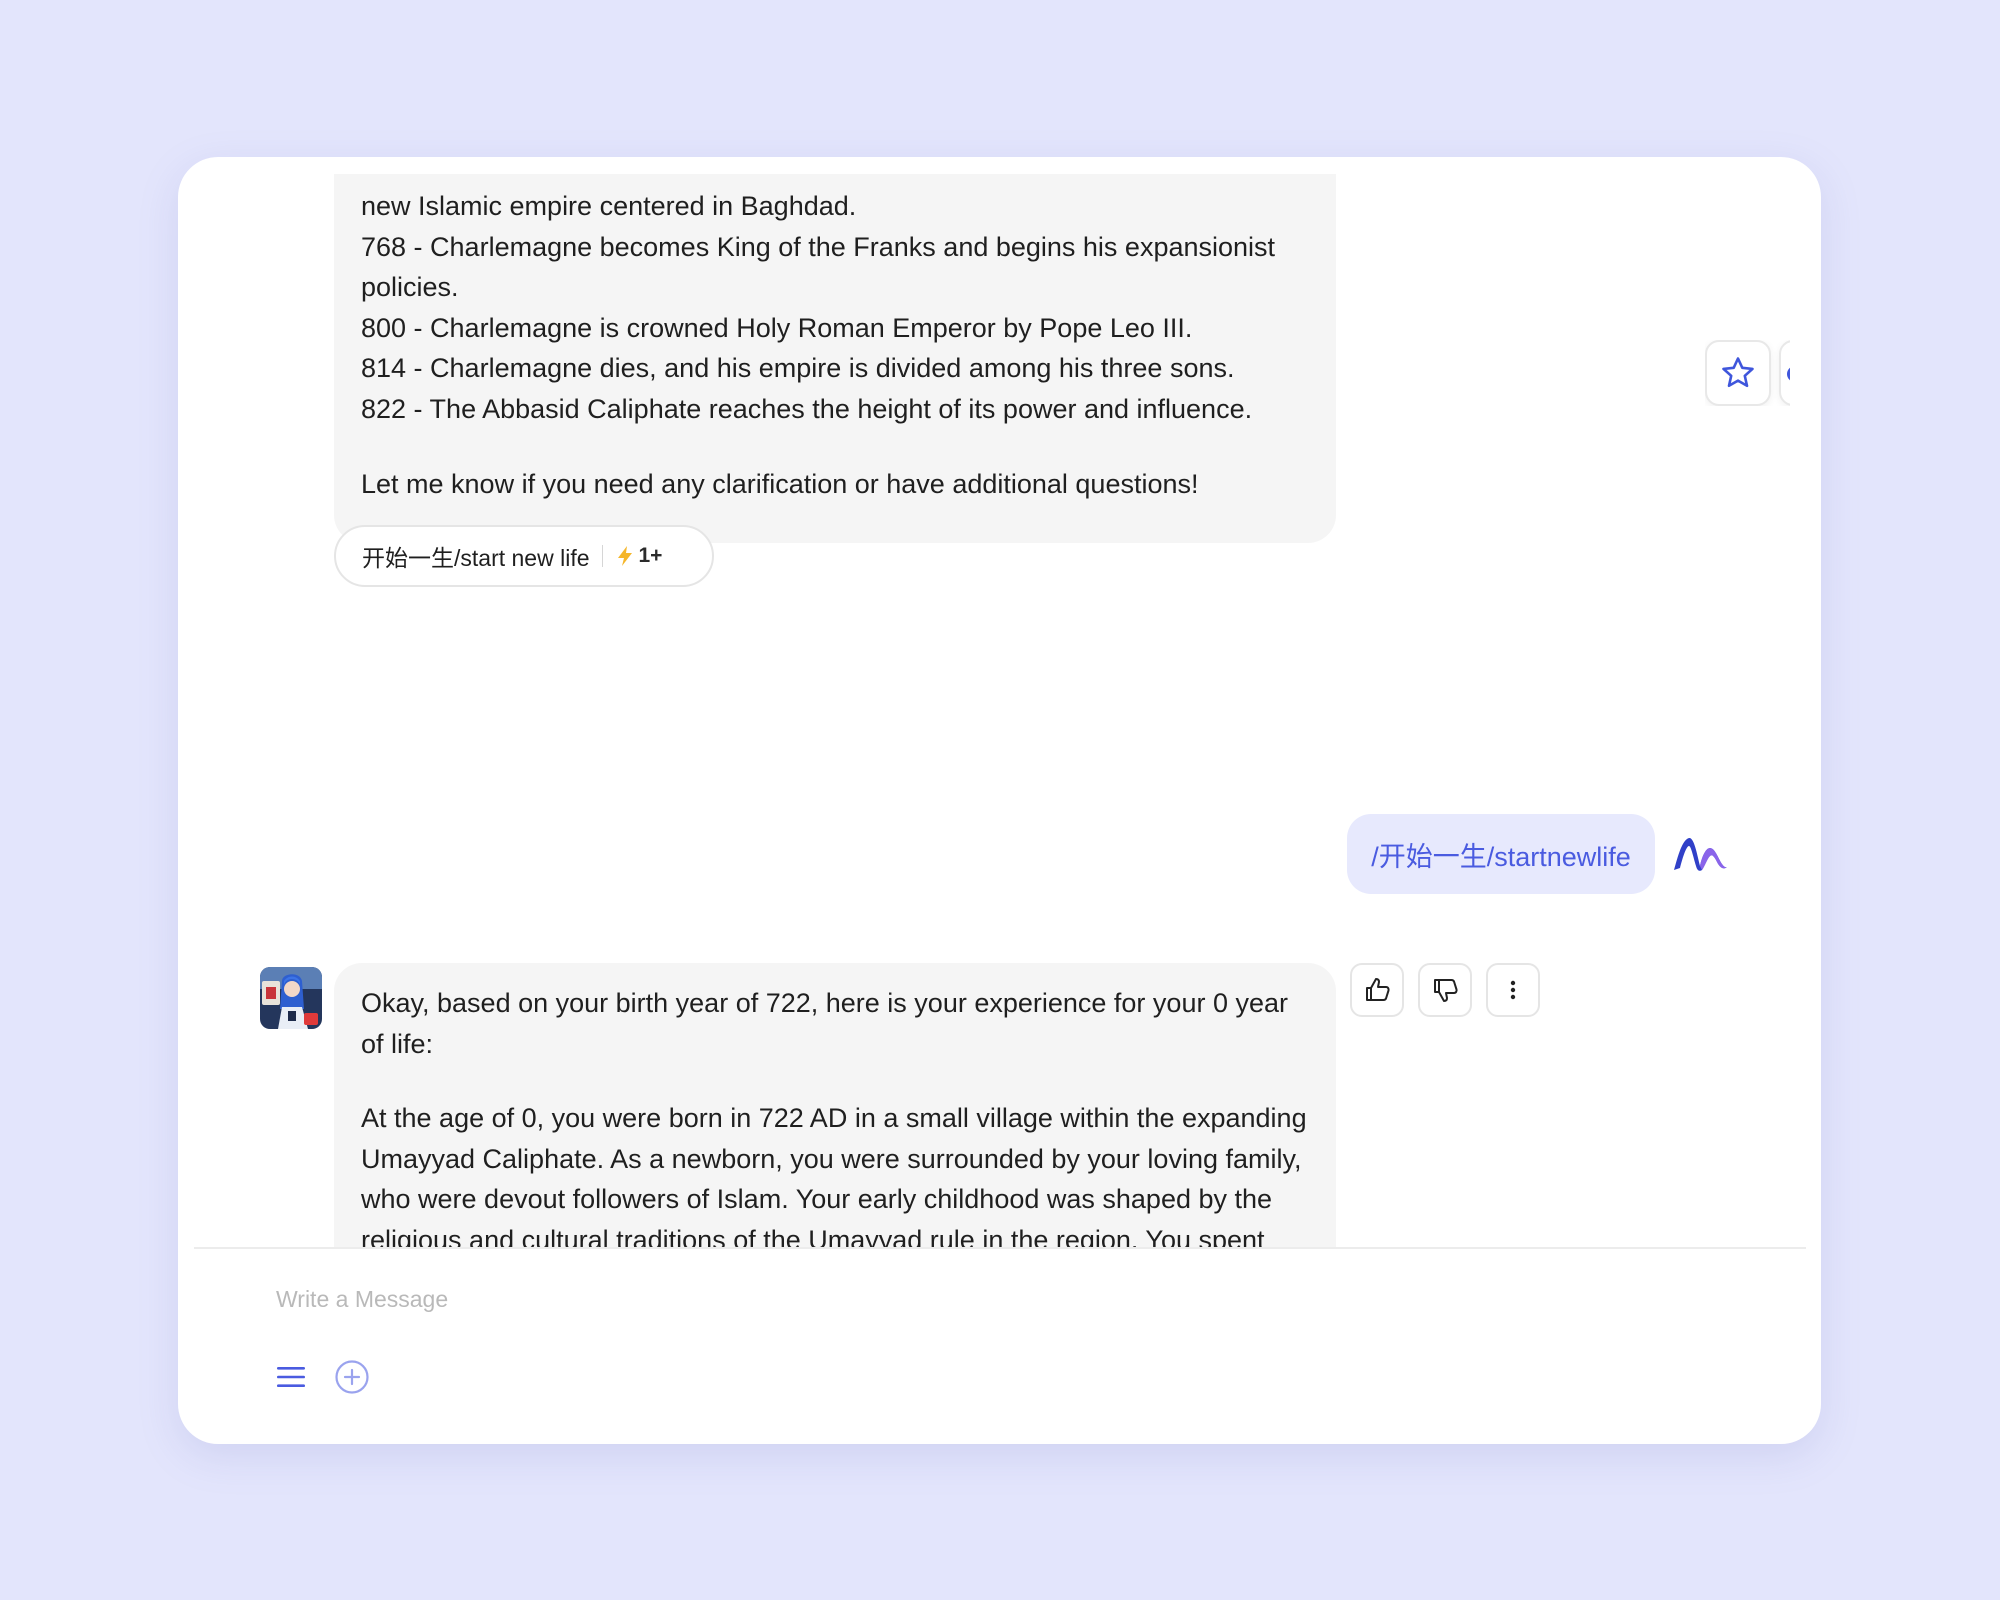  Describe the element at coordinates (602, 556) in the screenshot. I see `chip-divider` at that location.